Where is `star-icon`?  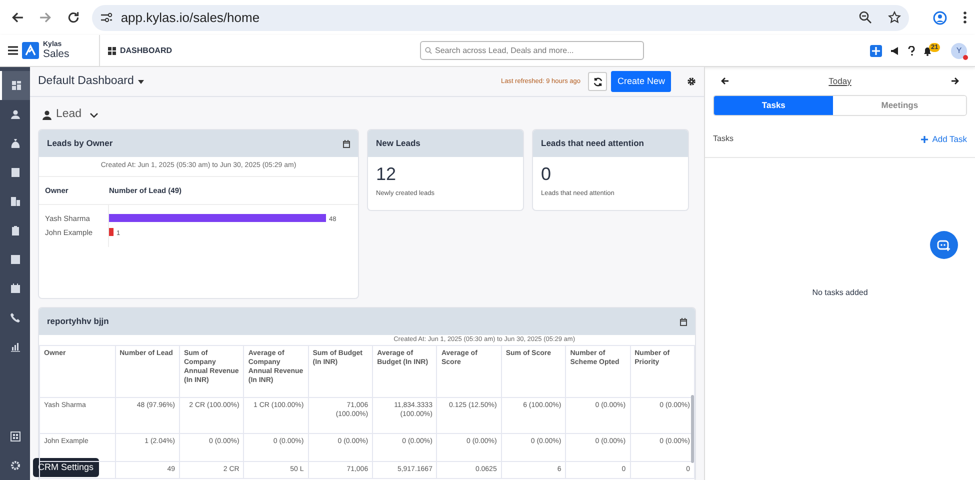 star-icon is located at coordinates (895, 17).